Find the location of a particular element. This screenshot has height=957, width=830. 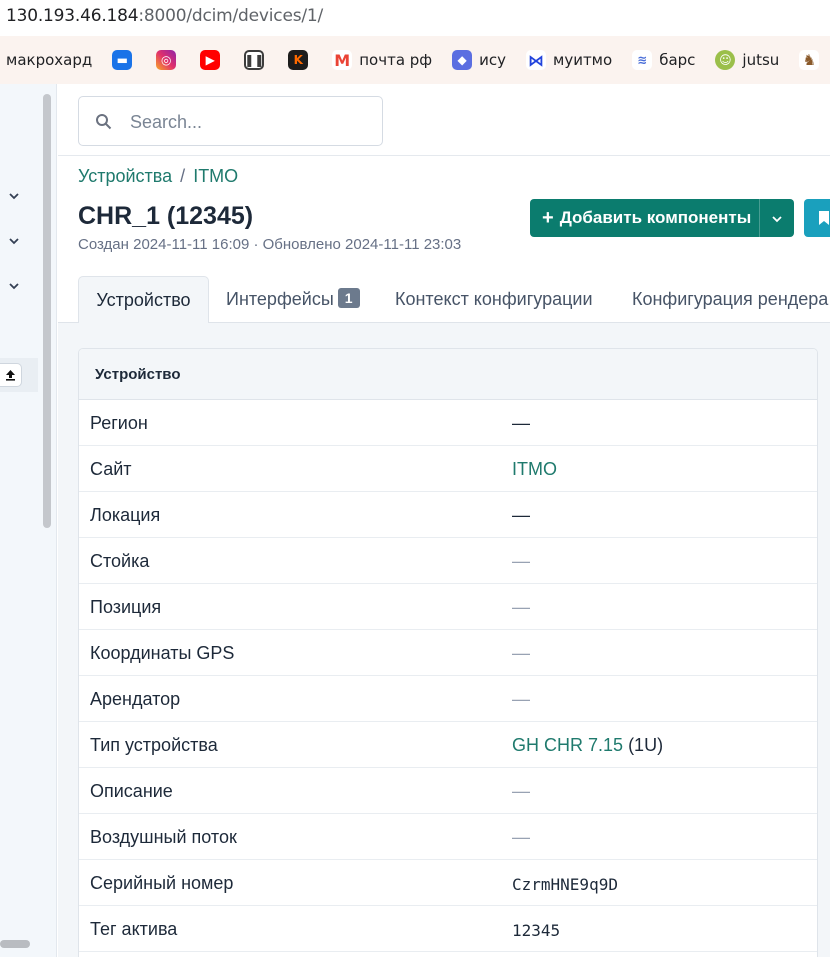

upload-icon is located at coordinates (11, 375).